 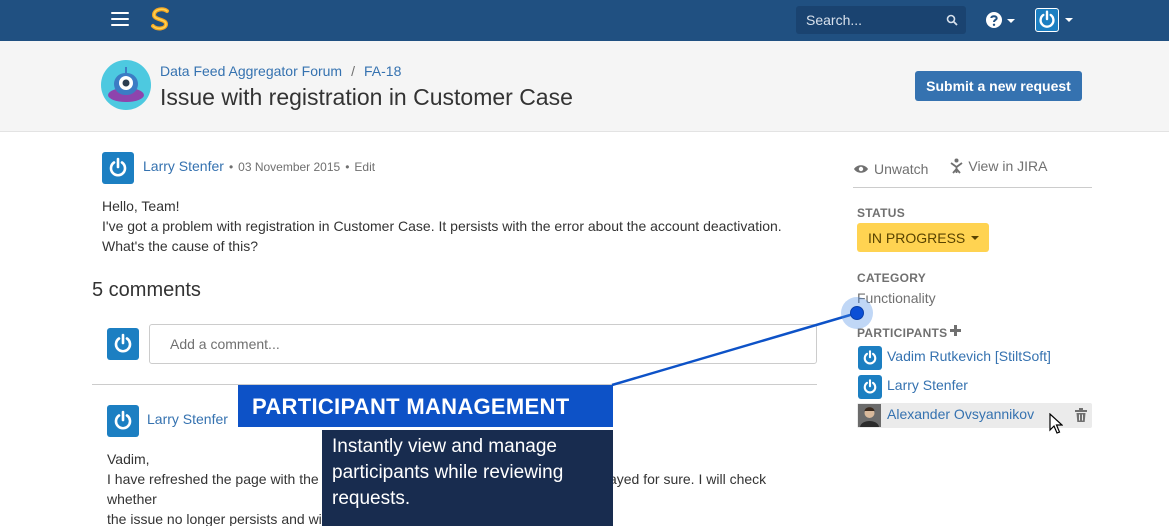 What do you see at coordinates (425, 406) in the screenshot?
I see `callout-heading: PARTICIPANT MANAGEMENT` at bounding box center [425, 406].